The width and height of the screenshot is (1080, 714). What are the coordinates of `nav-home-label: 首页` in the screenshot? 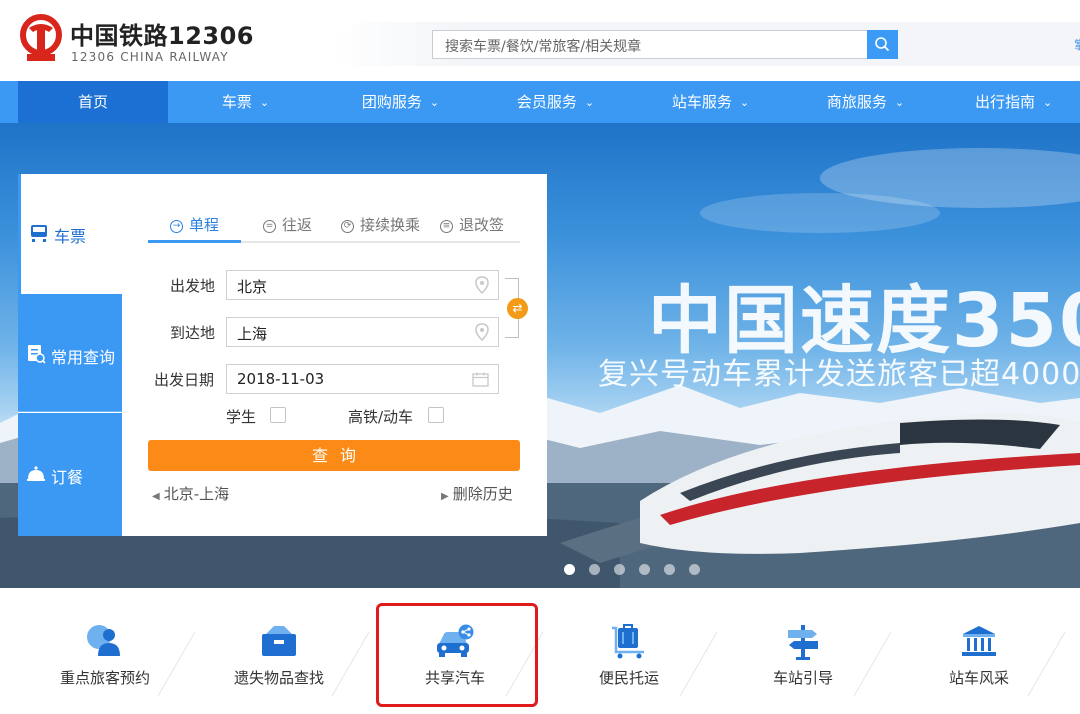 It's located at (92, 102).